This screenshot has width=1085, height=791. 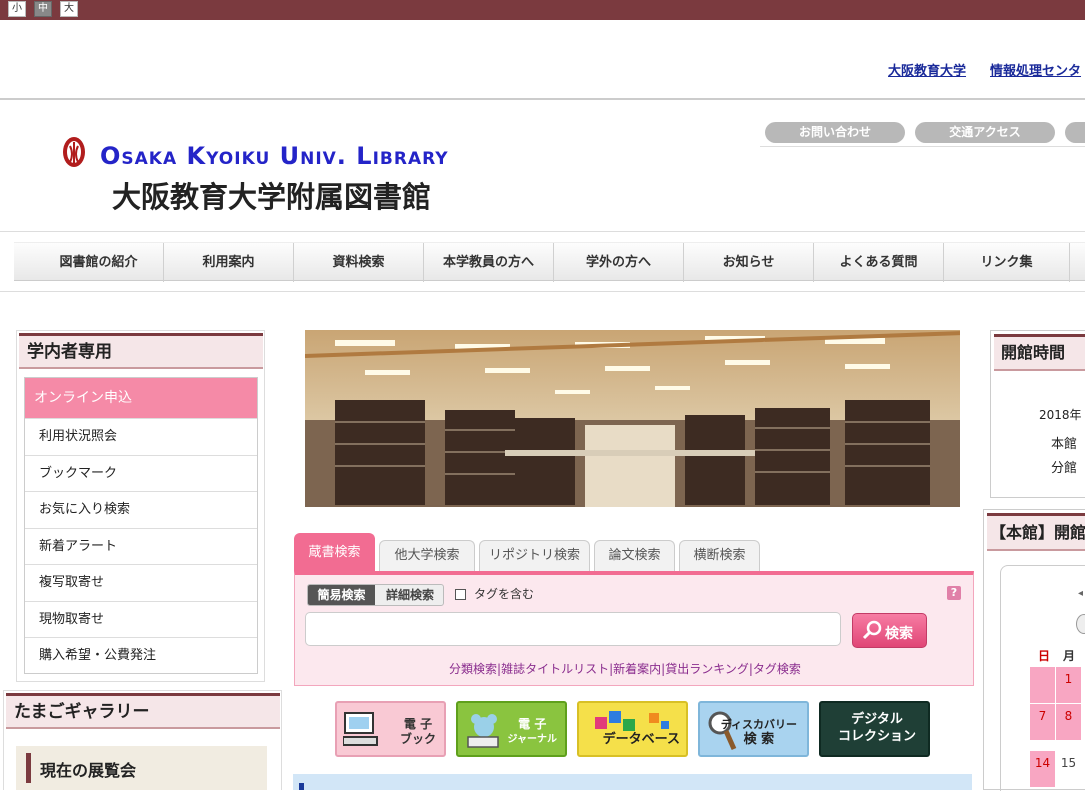 What do you see at coordinates (341, 595) in the screenshot?
I see `simple-search-button: 簡易検索` at bounding box center [341, 595].